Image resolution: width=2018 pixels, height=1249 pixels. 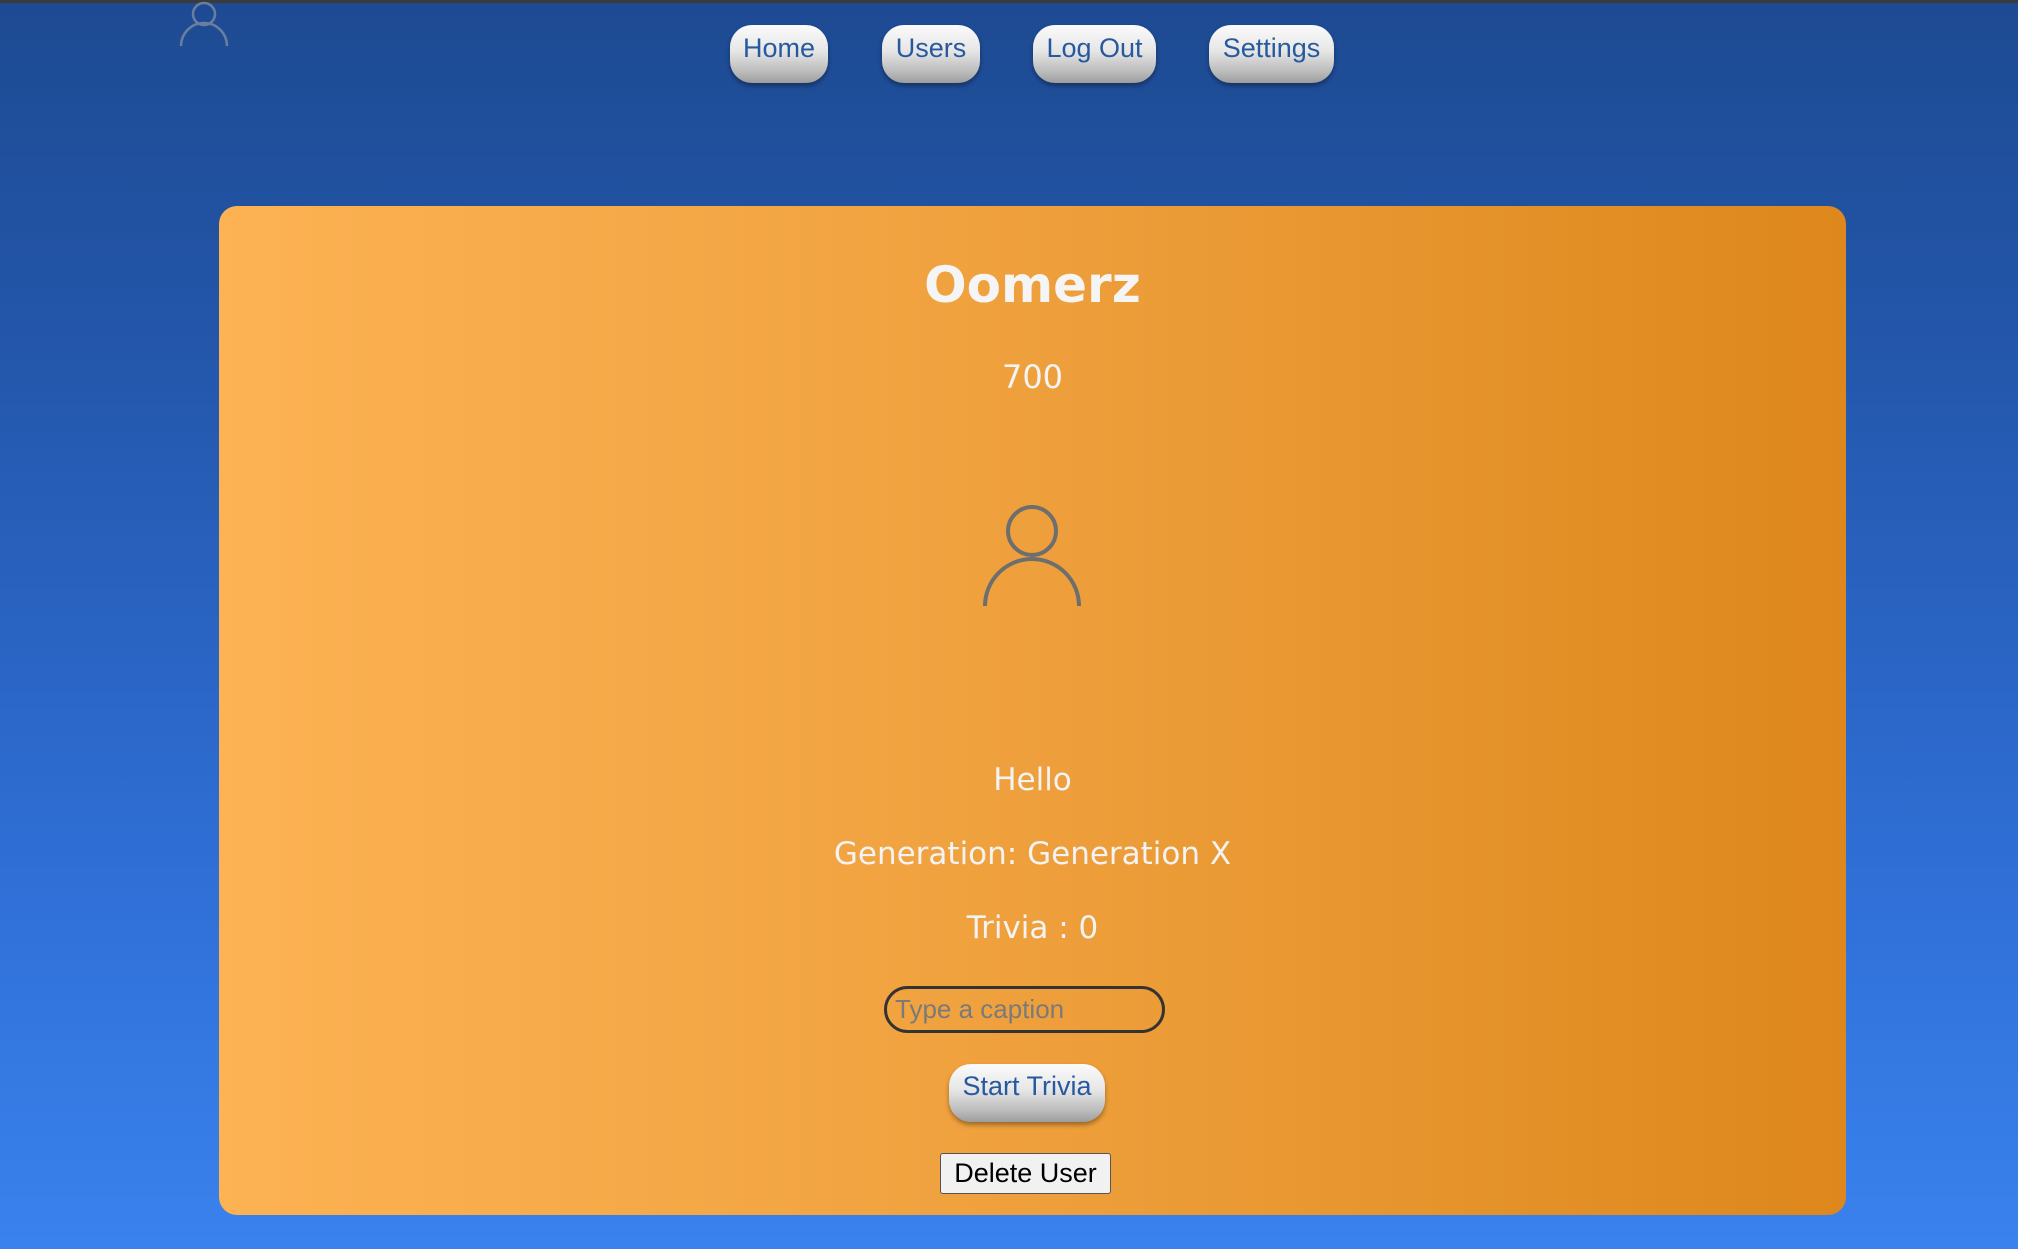 I want to click on delete-user-button: Delete User, so click(x=1025, y=1173).